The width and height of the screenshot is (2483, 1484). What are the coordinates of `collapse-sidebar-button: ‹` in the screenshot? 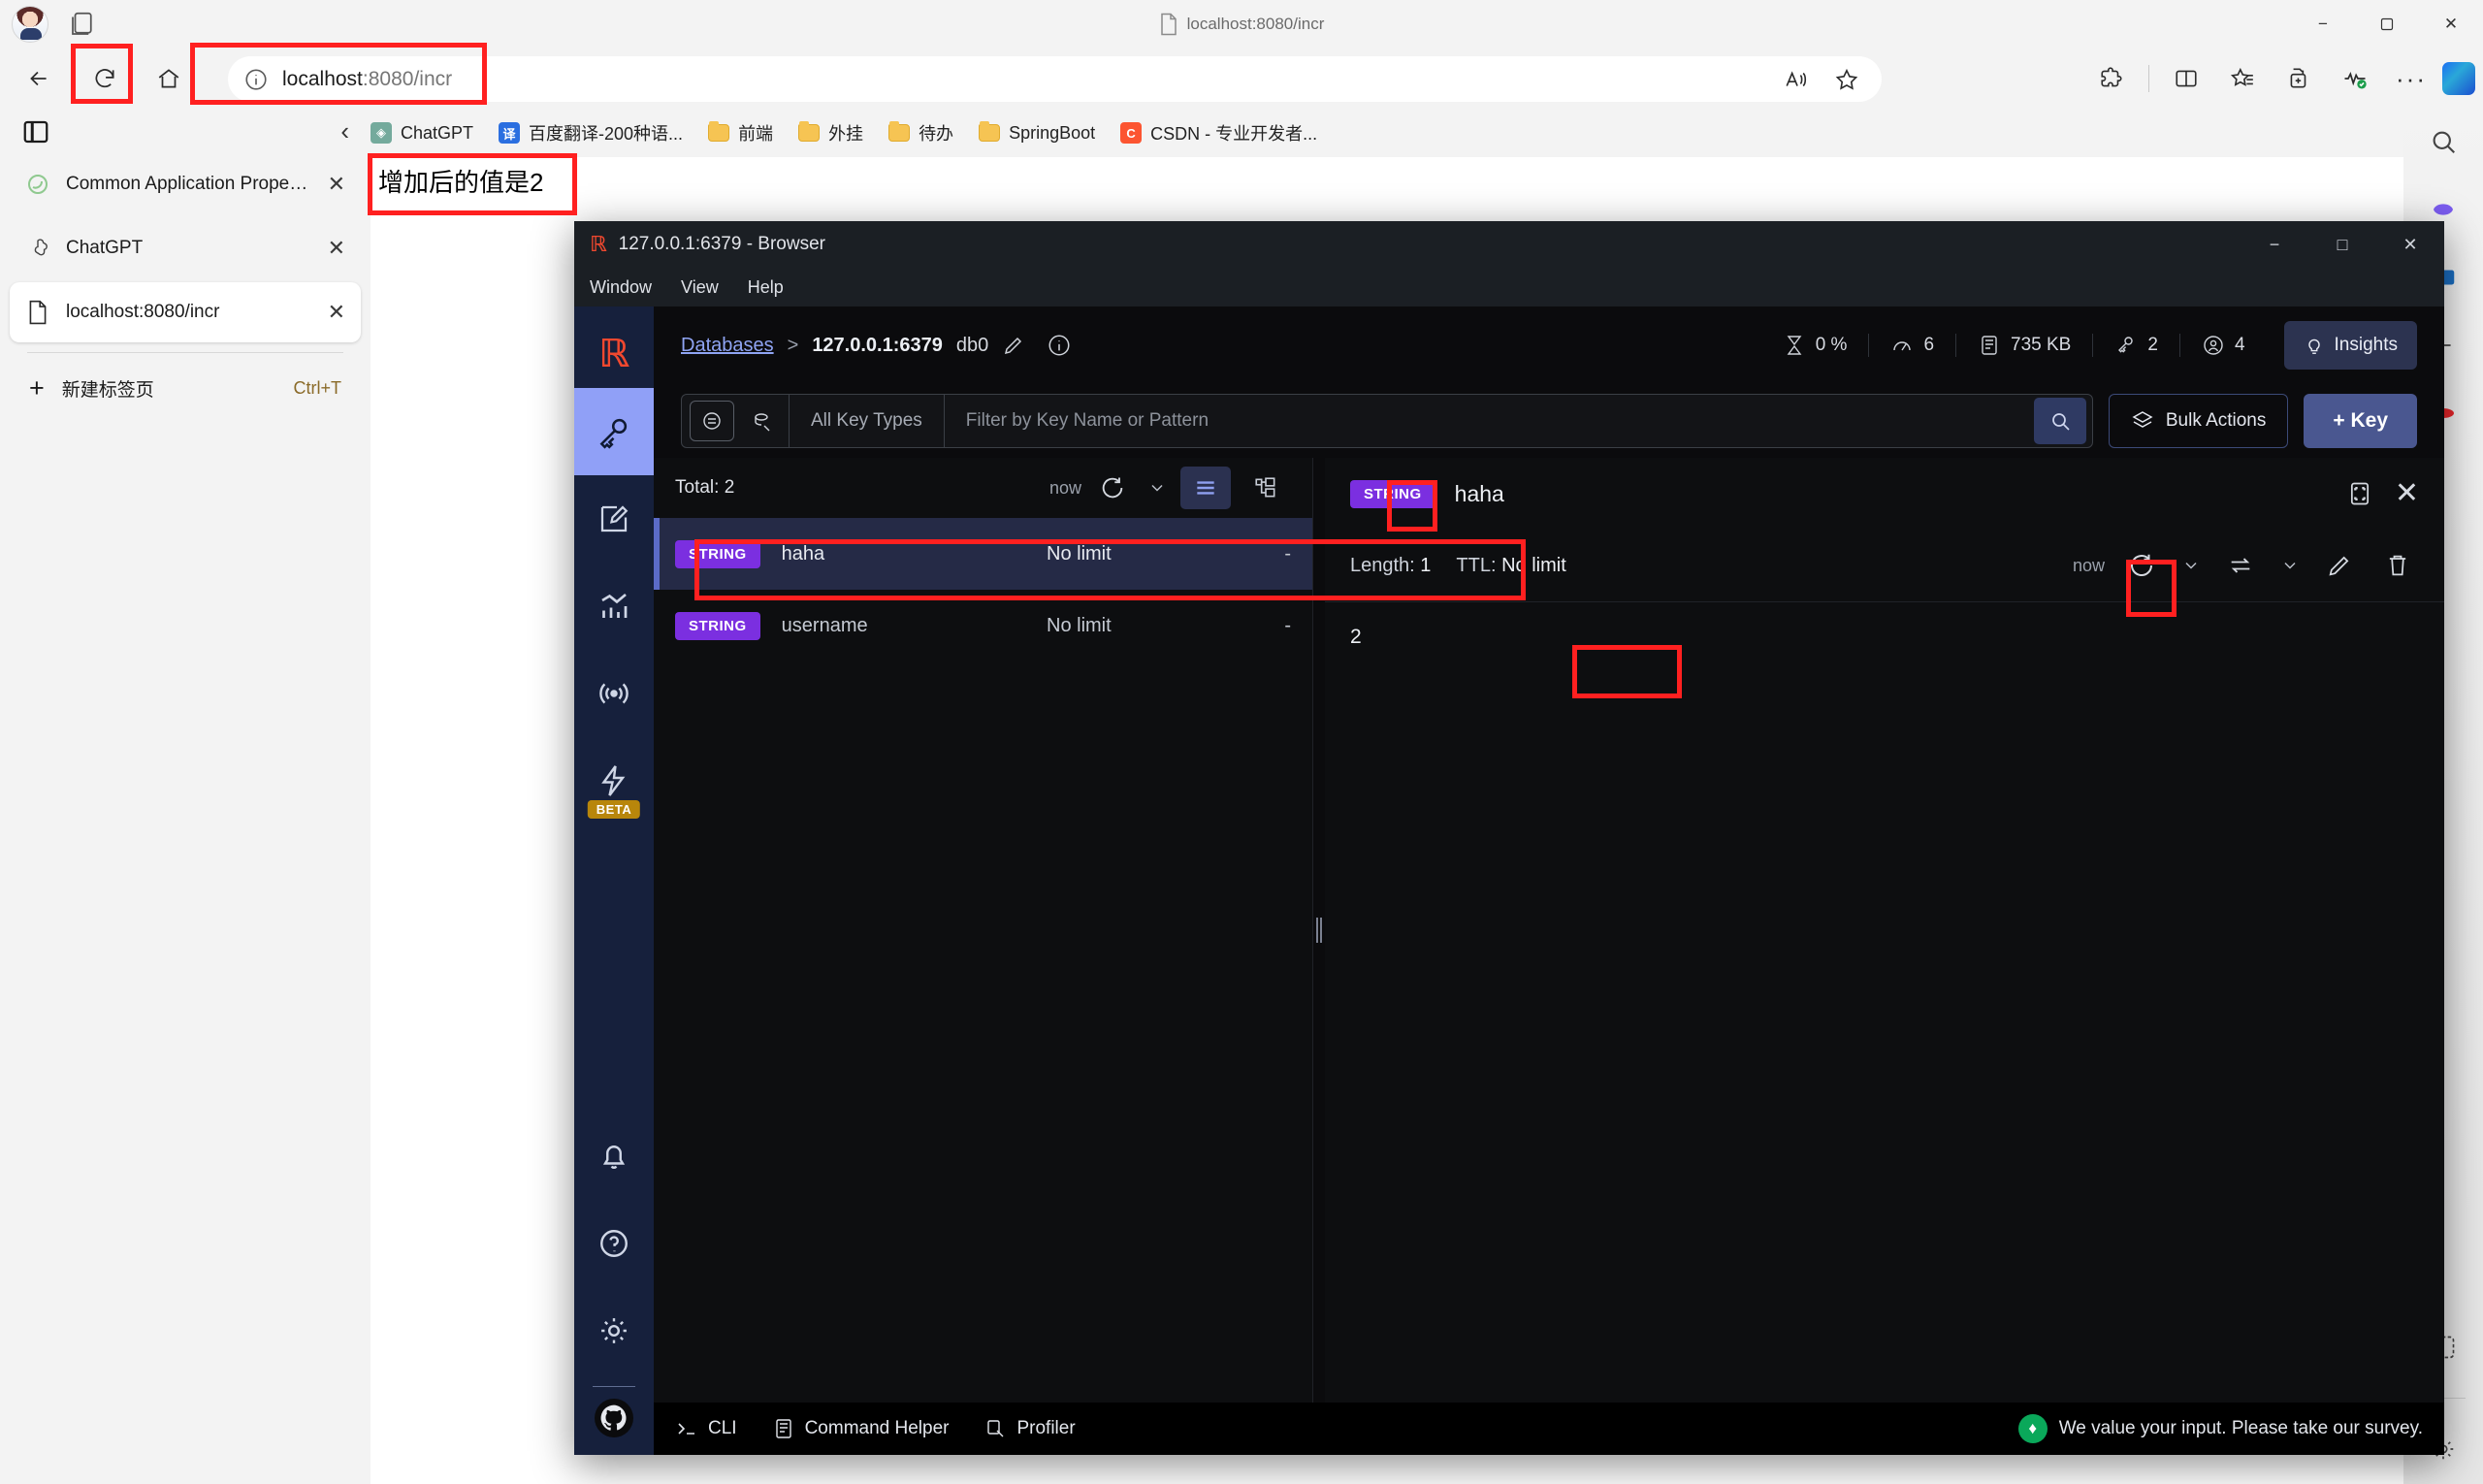 It's located at (345, 131).